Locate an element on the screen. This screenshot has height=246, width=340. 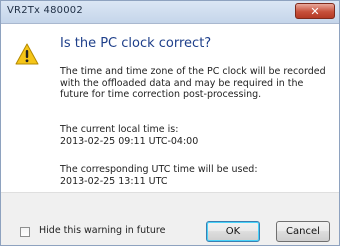
dialog-heading: Is the PC clock correct? is located at coordinates (136, 43).